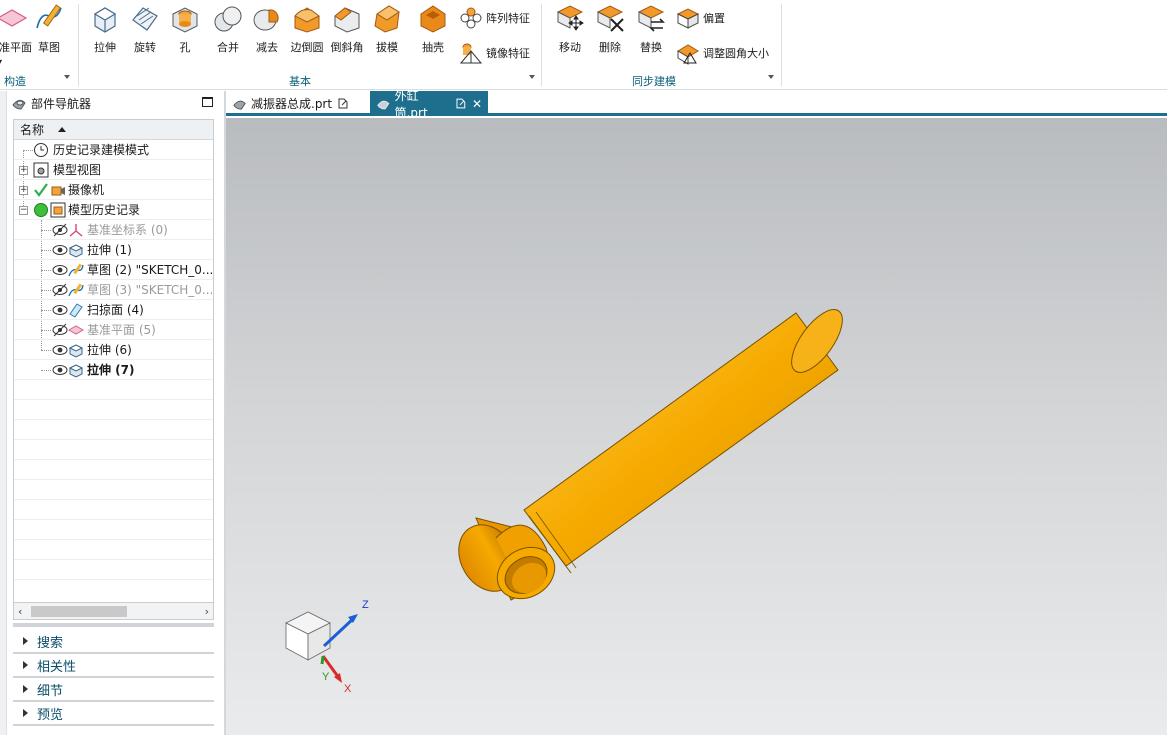 The width and height of the screenshot is (1167, 735). Describe the element at coordinates (76, 351) in the screenshot. I see `extrude-icon` at that location.